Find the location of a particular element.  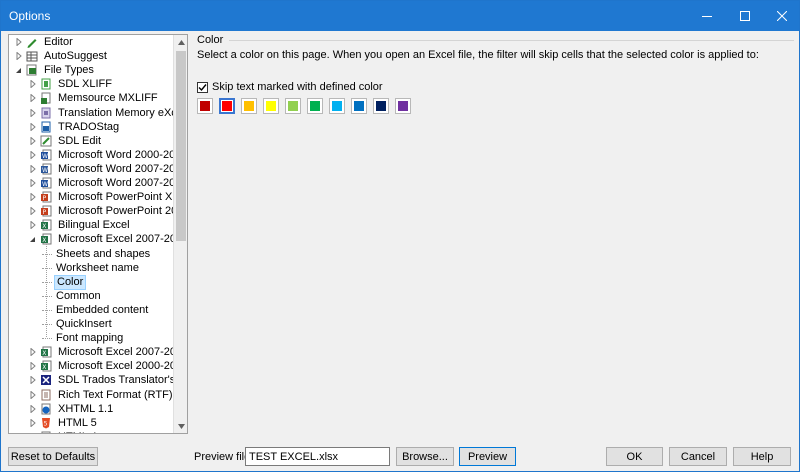

skip-color-option: Skip text marked with defined color is located at coordinates (290, 87).